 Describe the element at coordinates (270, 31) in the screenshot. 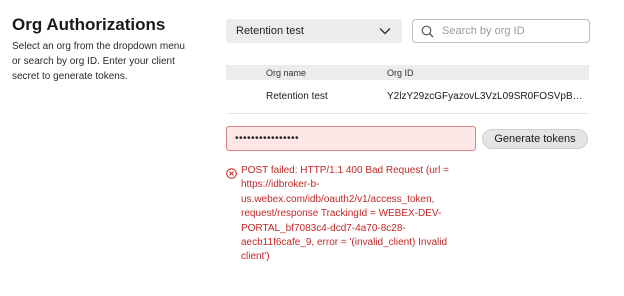

I see `org-dropdown-value: Retention test` at that location.